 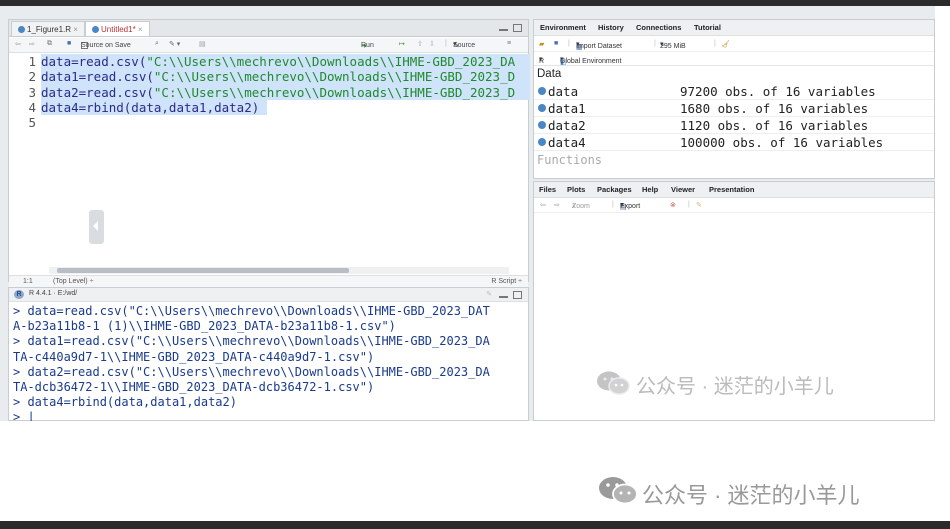 What do you see at coordinates (599, 45) in the screenshot?
I see `import-dataset-button: ▦ Import Dataset ▾` at bounding box center [599, 45].